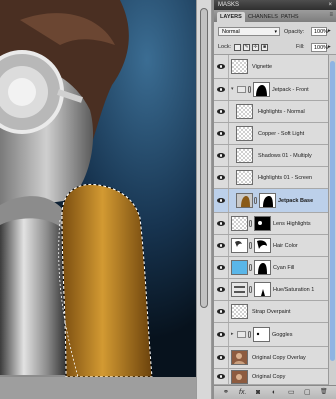 This screenshot has height=399, width=336. I want to click on mask-icon: ◙, so click(258, 392).